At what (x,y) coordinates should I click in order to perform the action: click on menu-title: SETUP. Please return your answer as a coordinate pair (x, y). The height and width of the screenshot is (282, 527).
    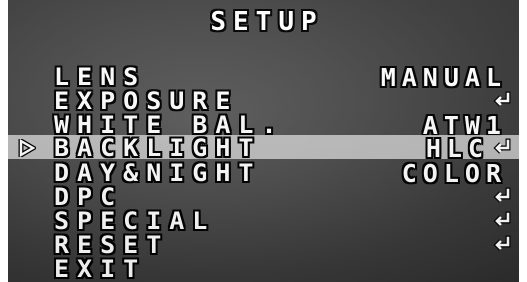
    Looking at the image, I should click on (267, 22).